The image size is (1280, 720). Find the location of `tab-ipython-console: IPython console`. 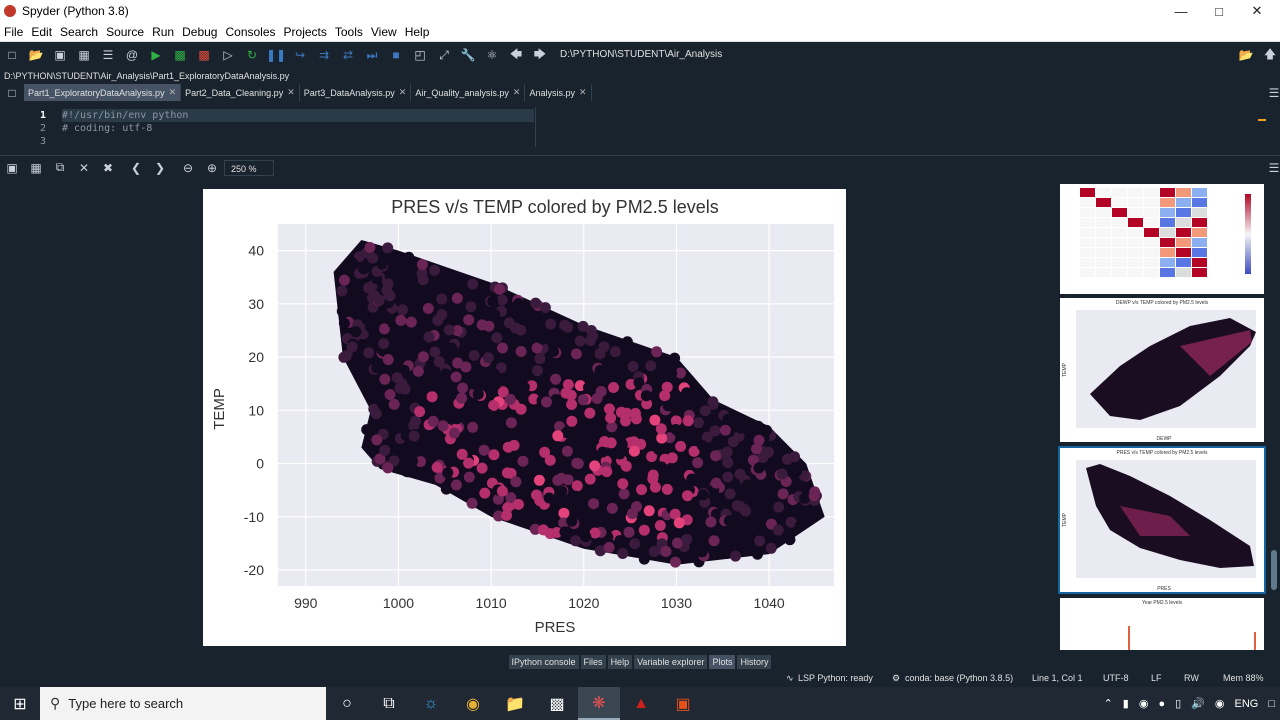

tab-ipython-console: IPython console is located at coordinates (543, 662).